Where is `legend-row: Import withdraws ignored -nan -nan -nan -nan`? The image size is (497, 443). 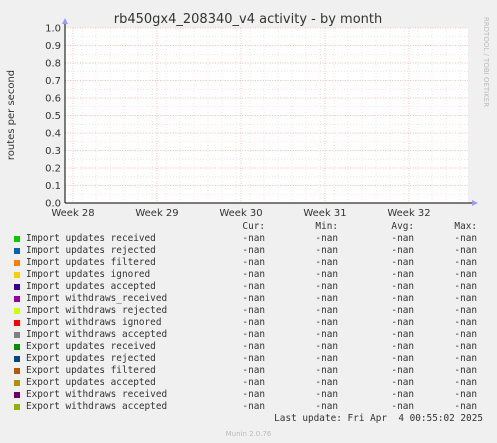
legend-row: Import withdraws ignored -nan -nan -nan -nan is located at coordinates (249, 323).